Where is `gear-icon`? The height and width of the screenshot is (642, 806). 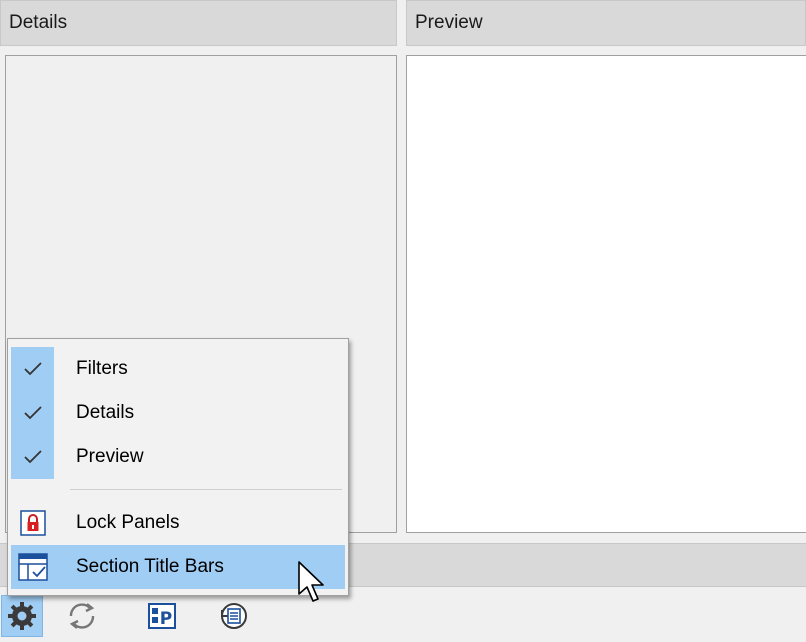
gear-icon is located at coordinates (22, 616).